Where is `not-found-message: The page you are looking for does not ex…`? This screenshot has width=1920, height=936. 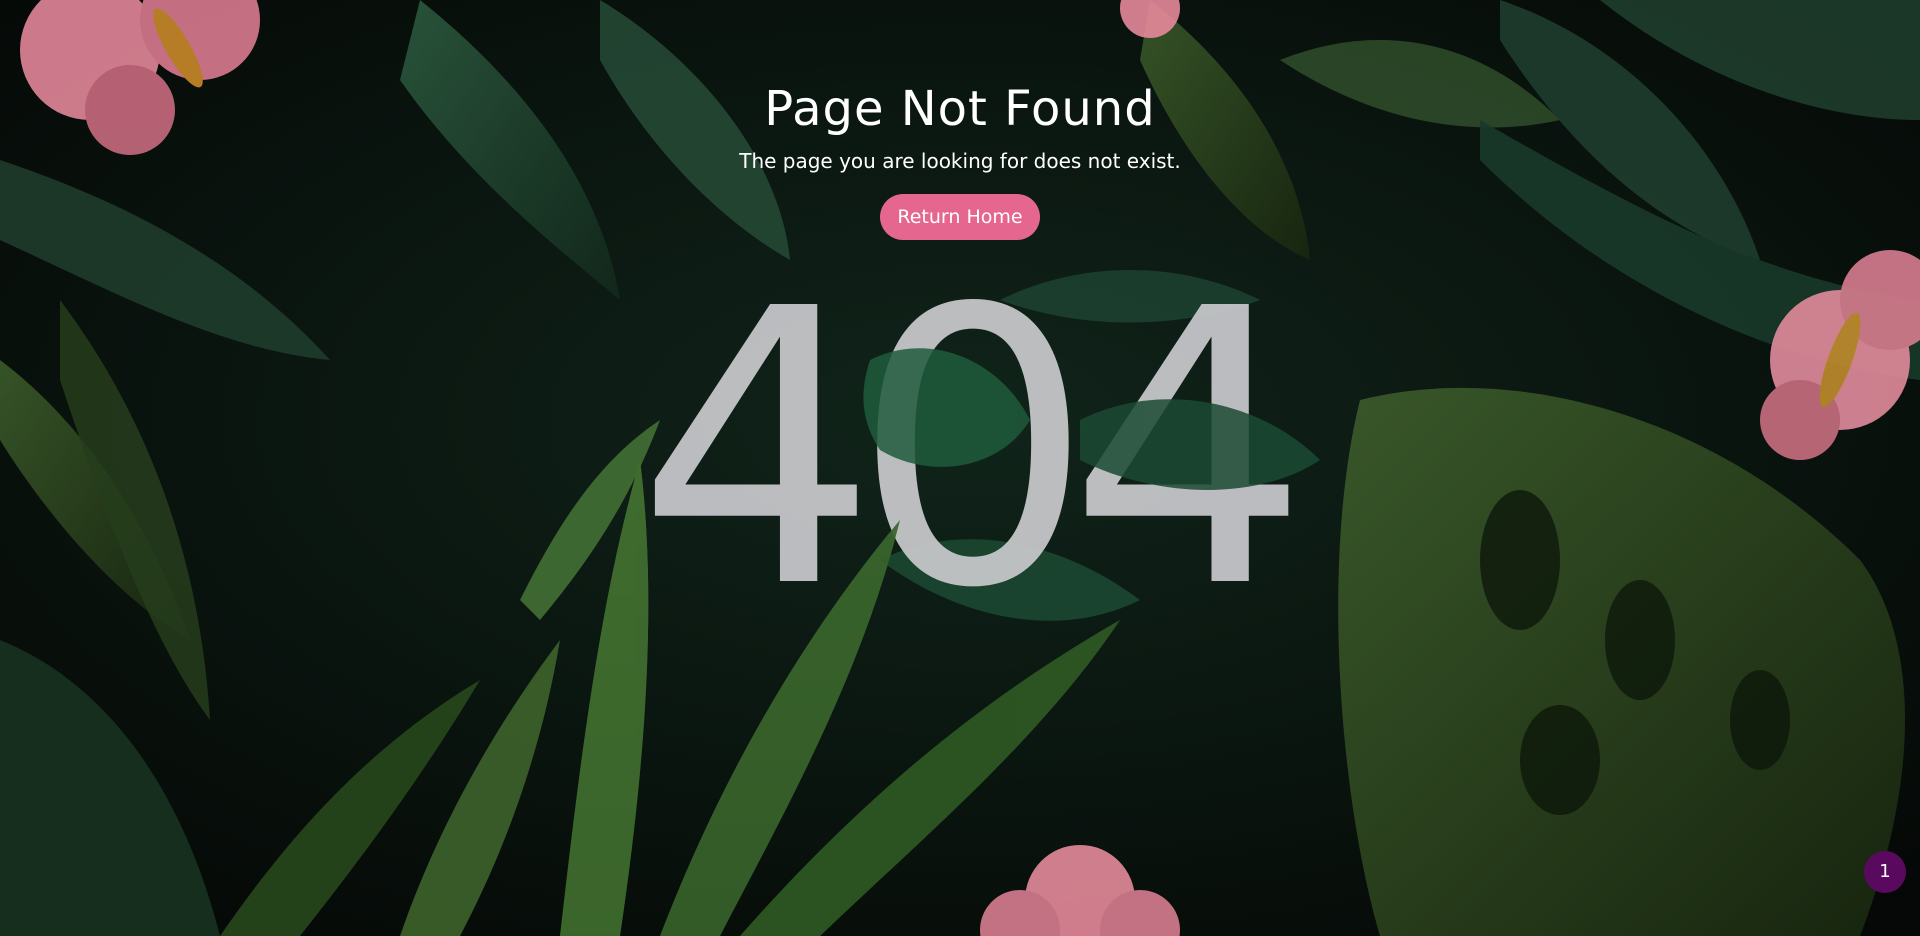 not-found-message: The page you are looking for does not ex… is located at coordinates (960, 161).